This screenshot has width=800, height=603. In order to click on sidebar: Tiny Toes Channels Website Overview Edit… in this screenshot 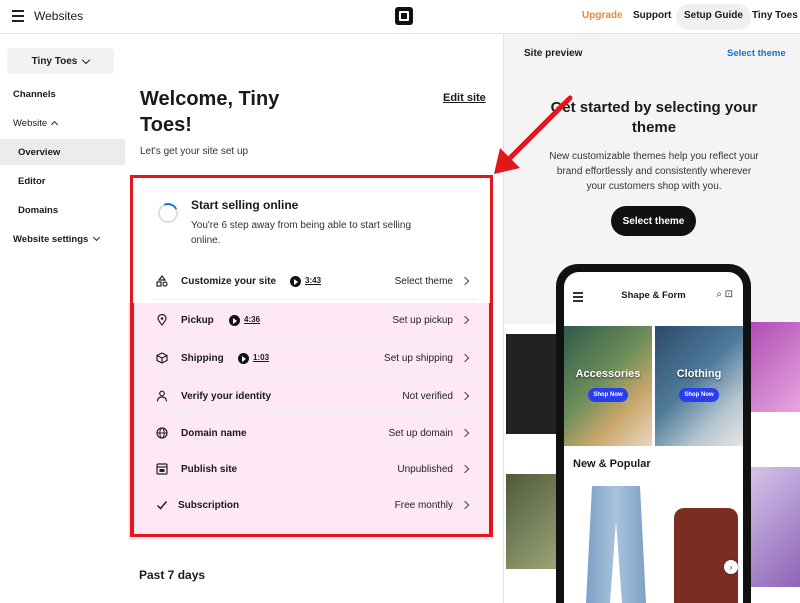, I will do `click(62, 318)`.